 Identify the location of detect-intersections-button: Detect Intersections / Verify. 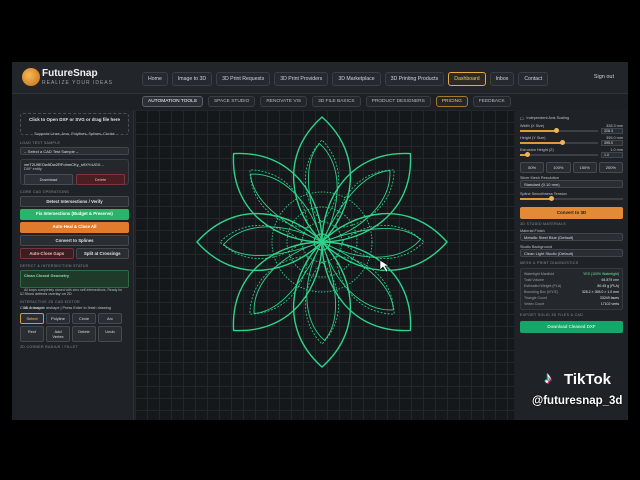
(74, 201).